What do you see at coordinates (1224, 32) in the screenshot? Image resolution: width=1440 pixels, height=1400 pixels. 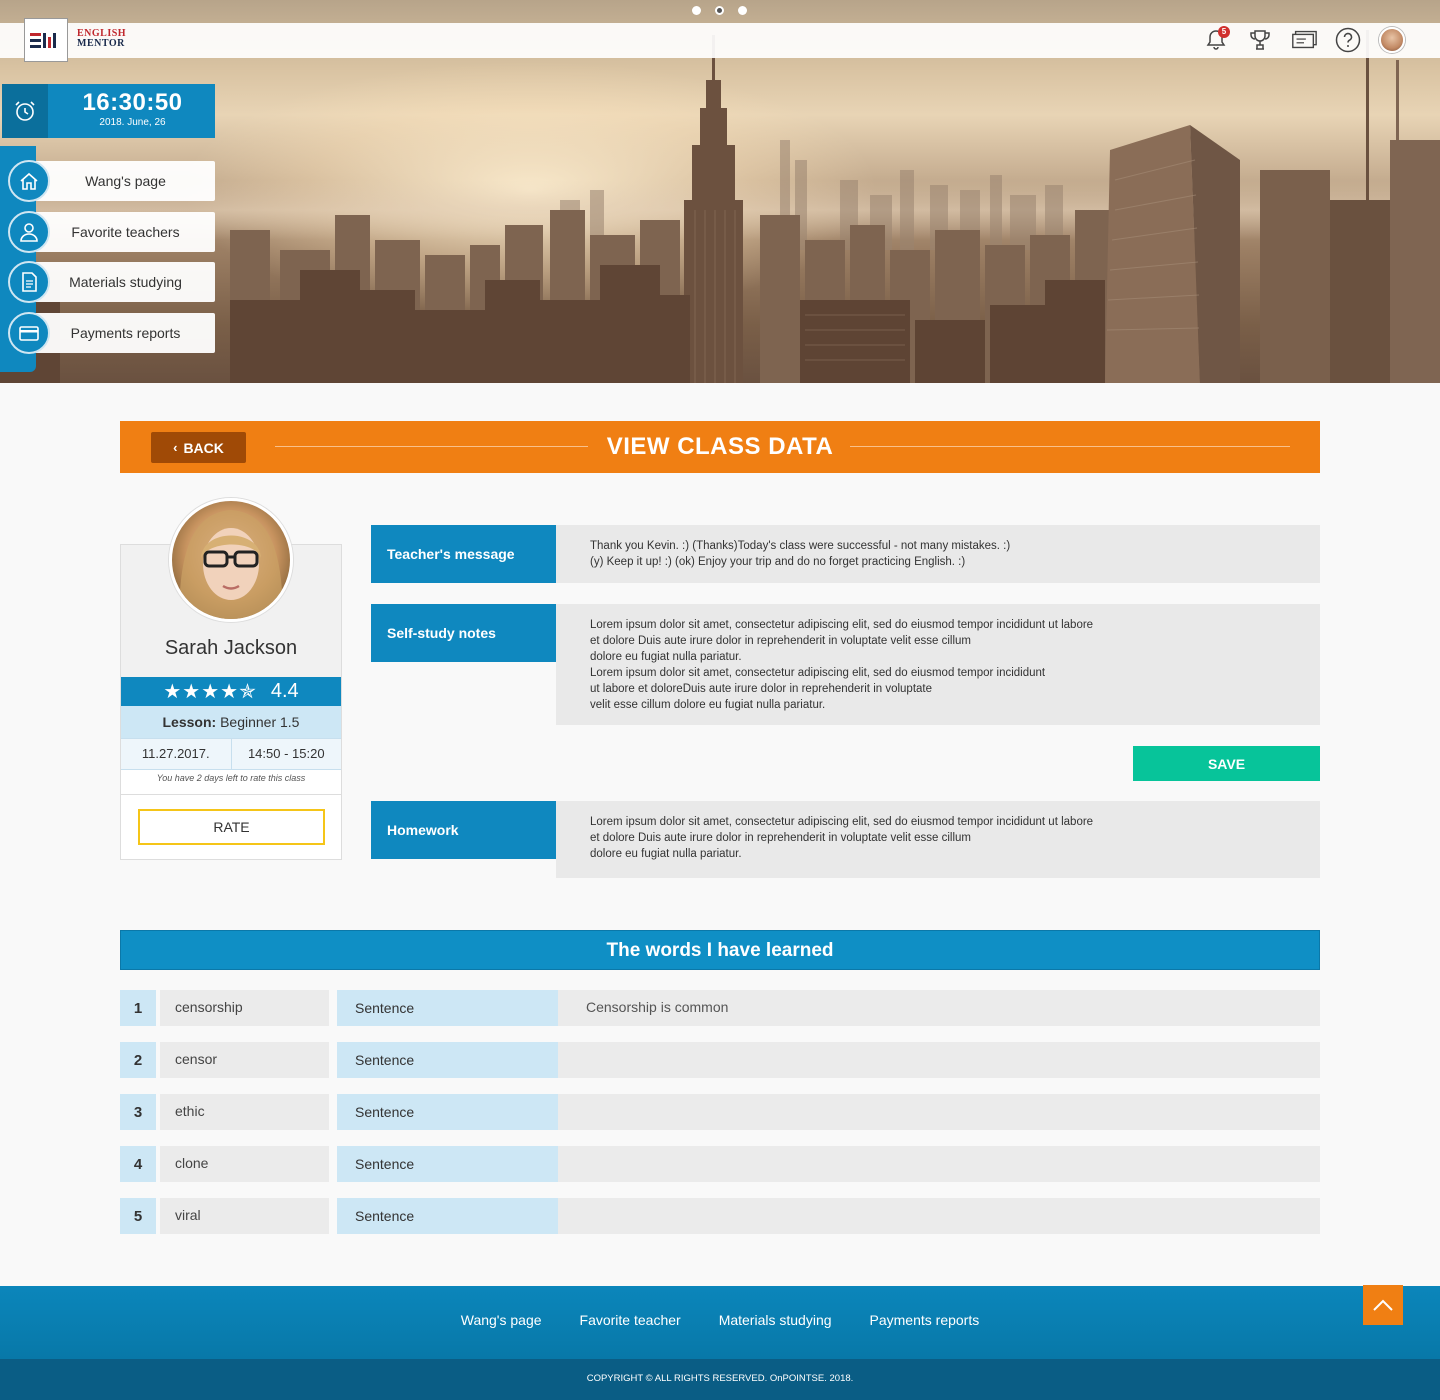 I see `notification-badge: 5` at bounding box center [1224, 32].